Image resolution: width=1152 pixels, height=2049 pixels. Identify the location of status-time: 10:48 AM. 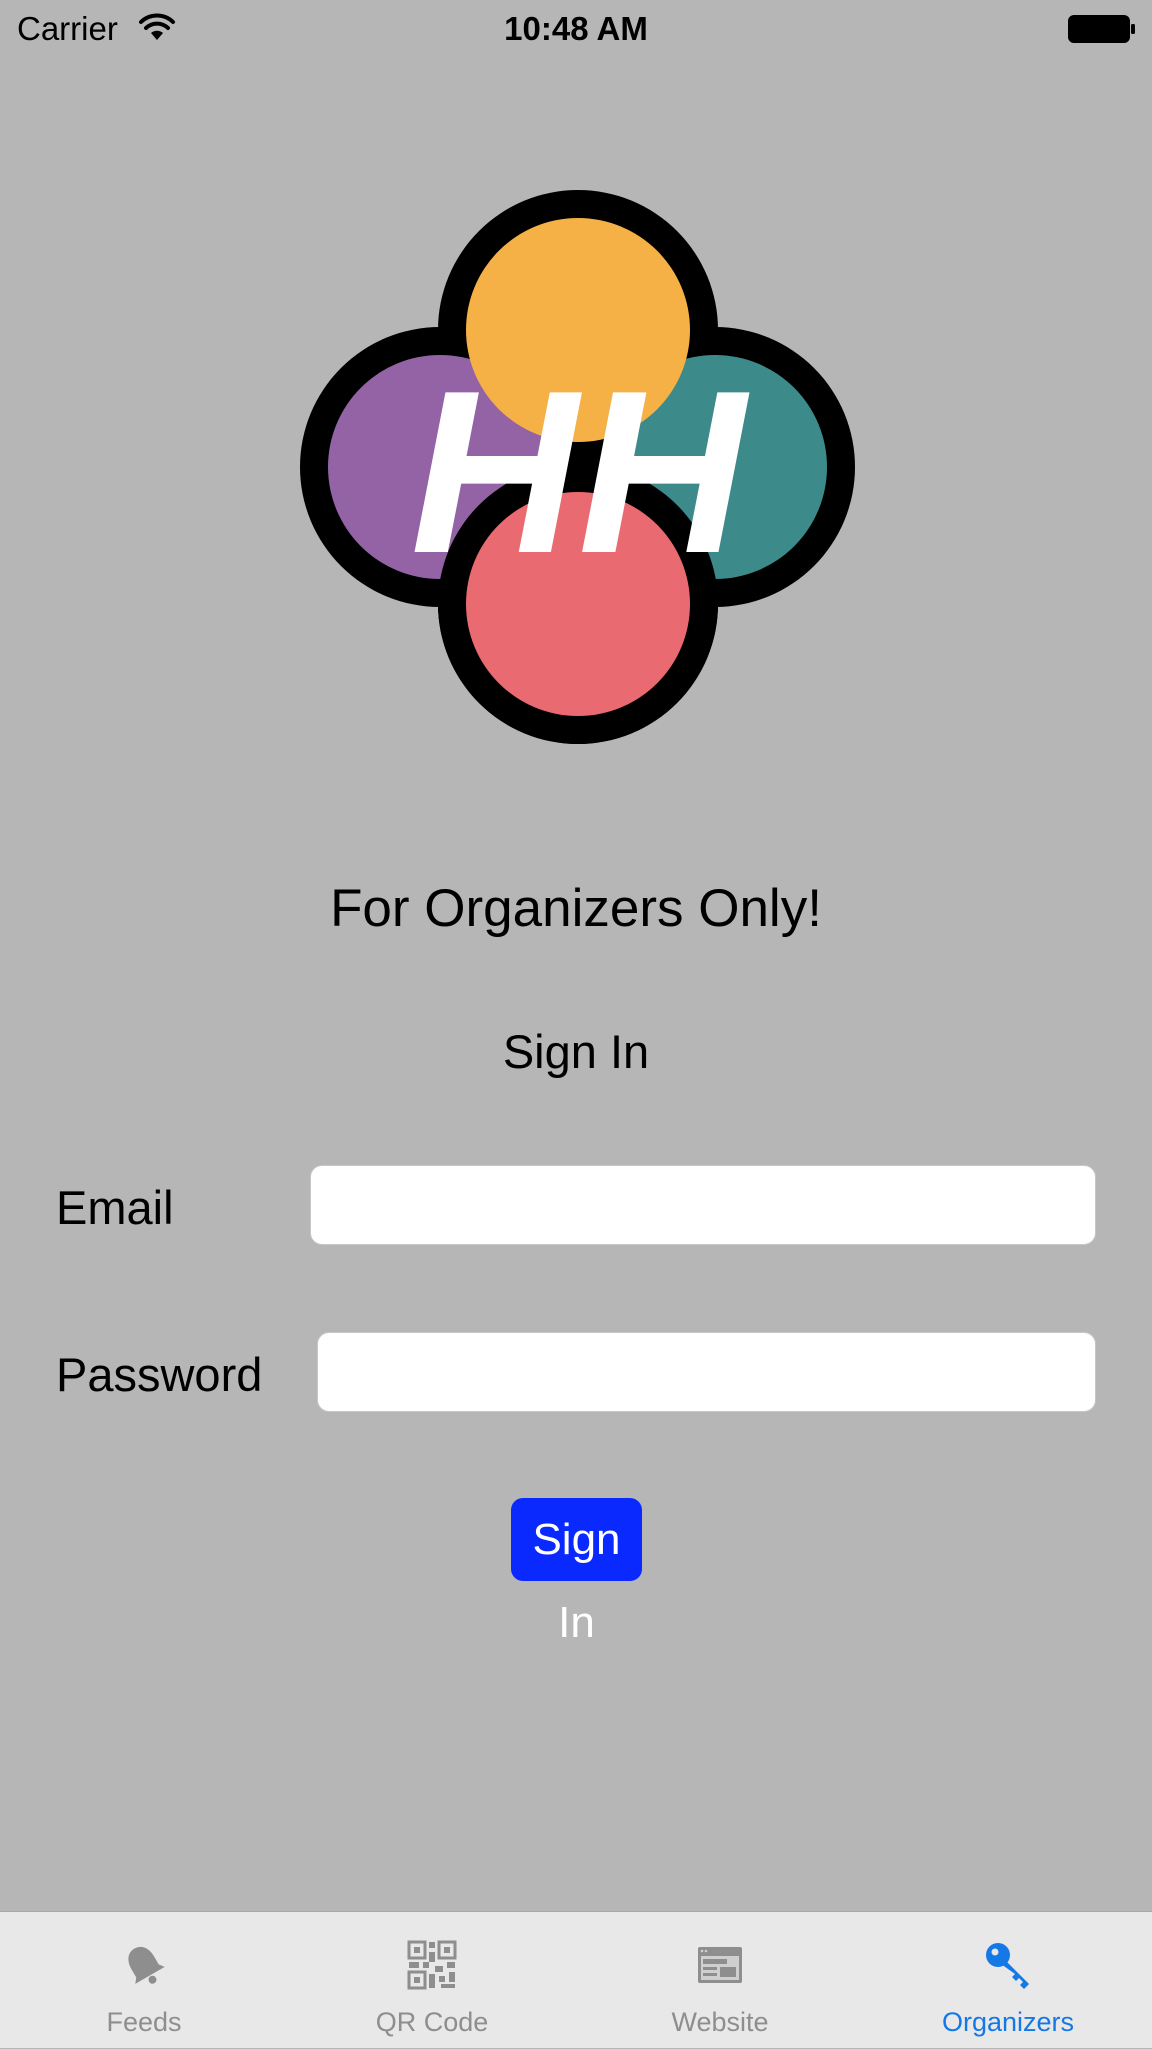
(576, 28).